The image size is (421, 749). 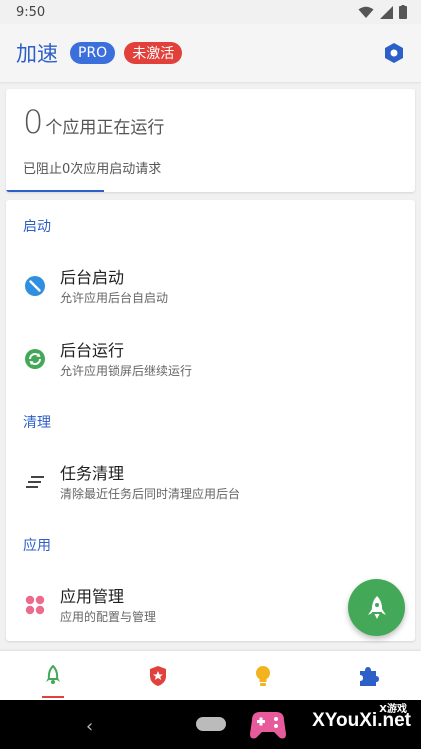 What do you see at coordinates (403, 12) in the screenshot?
I see `battery-icon` at bounding box center [403, 12].